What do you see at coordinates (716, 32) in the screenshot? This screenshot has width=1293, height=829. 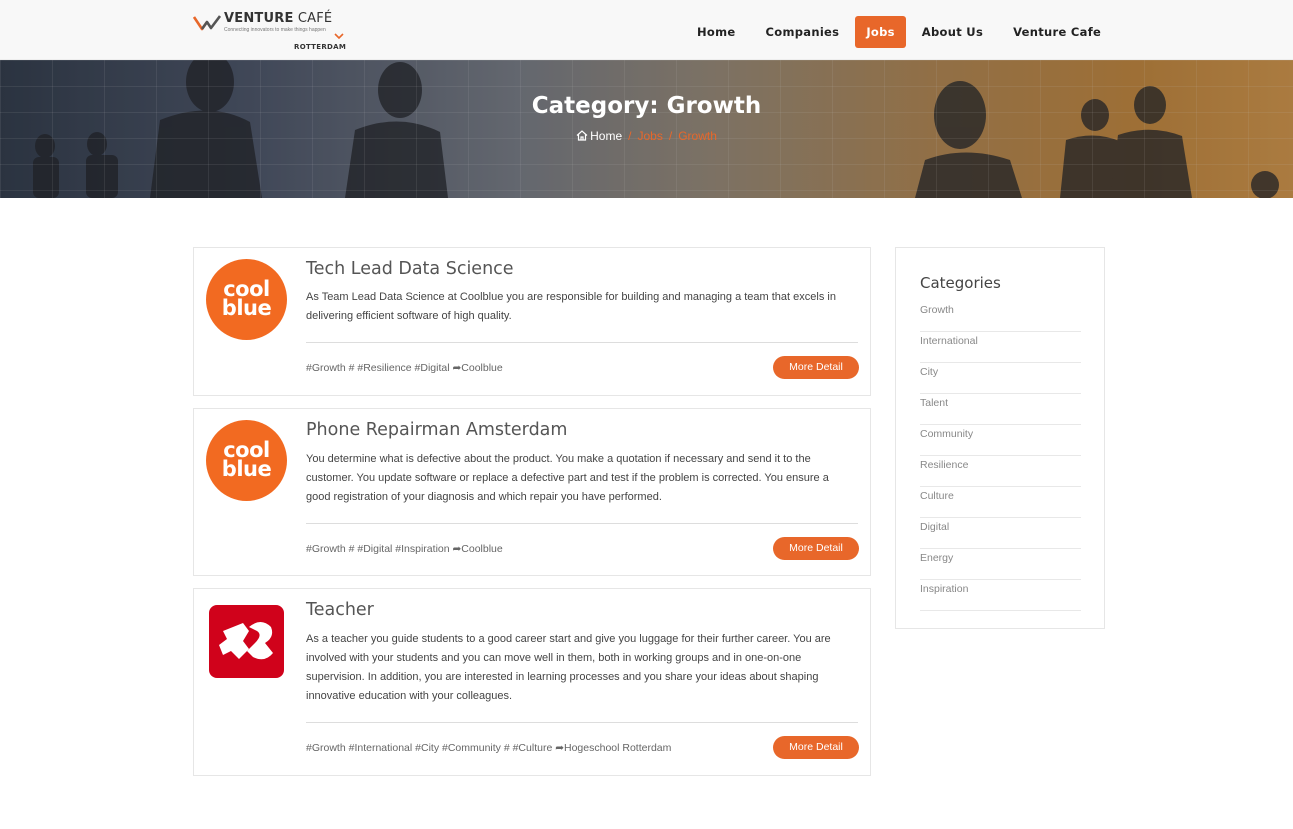 I see `nav-home: Home` at bounding box center [716, 32].